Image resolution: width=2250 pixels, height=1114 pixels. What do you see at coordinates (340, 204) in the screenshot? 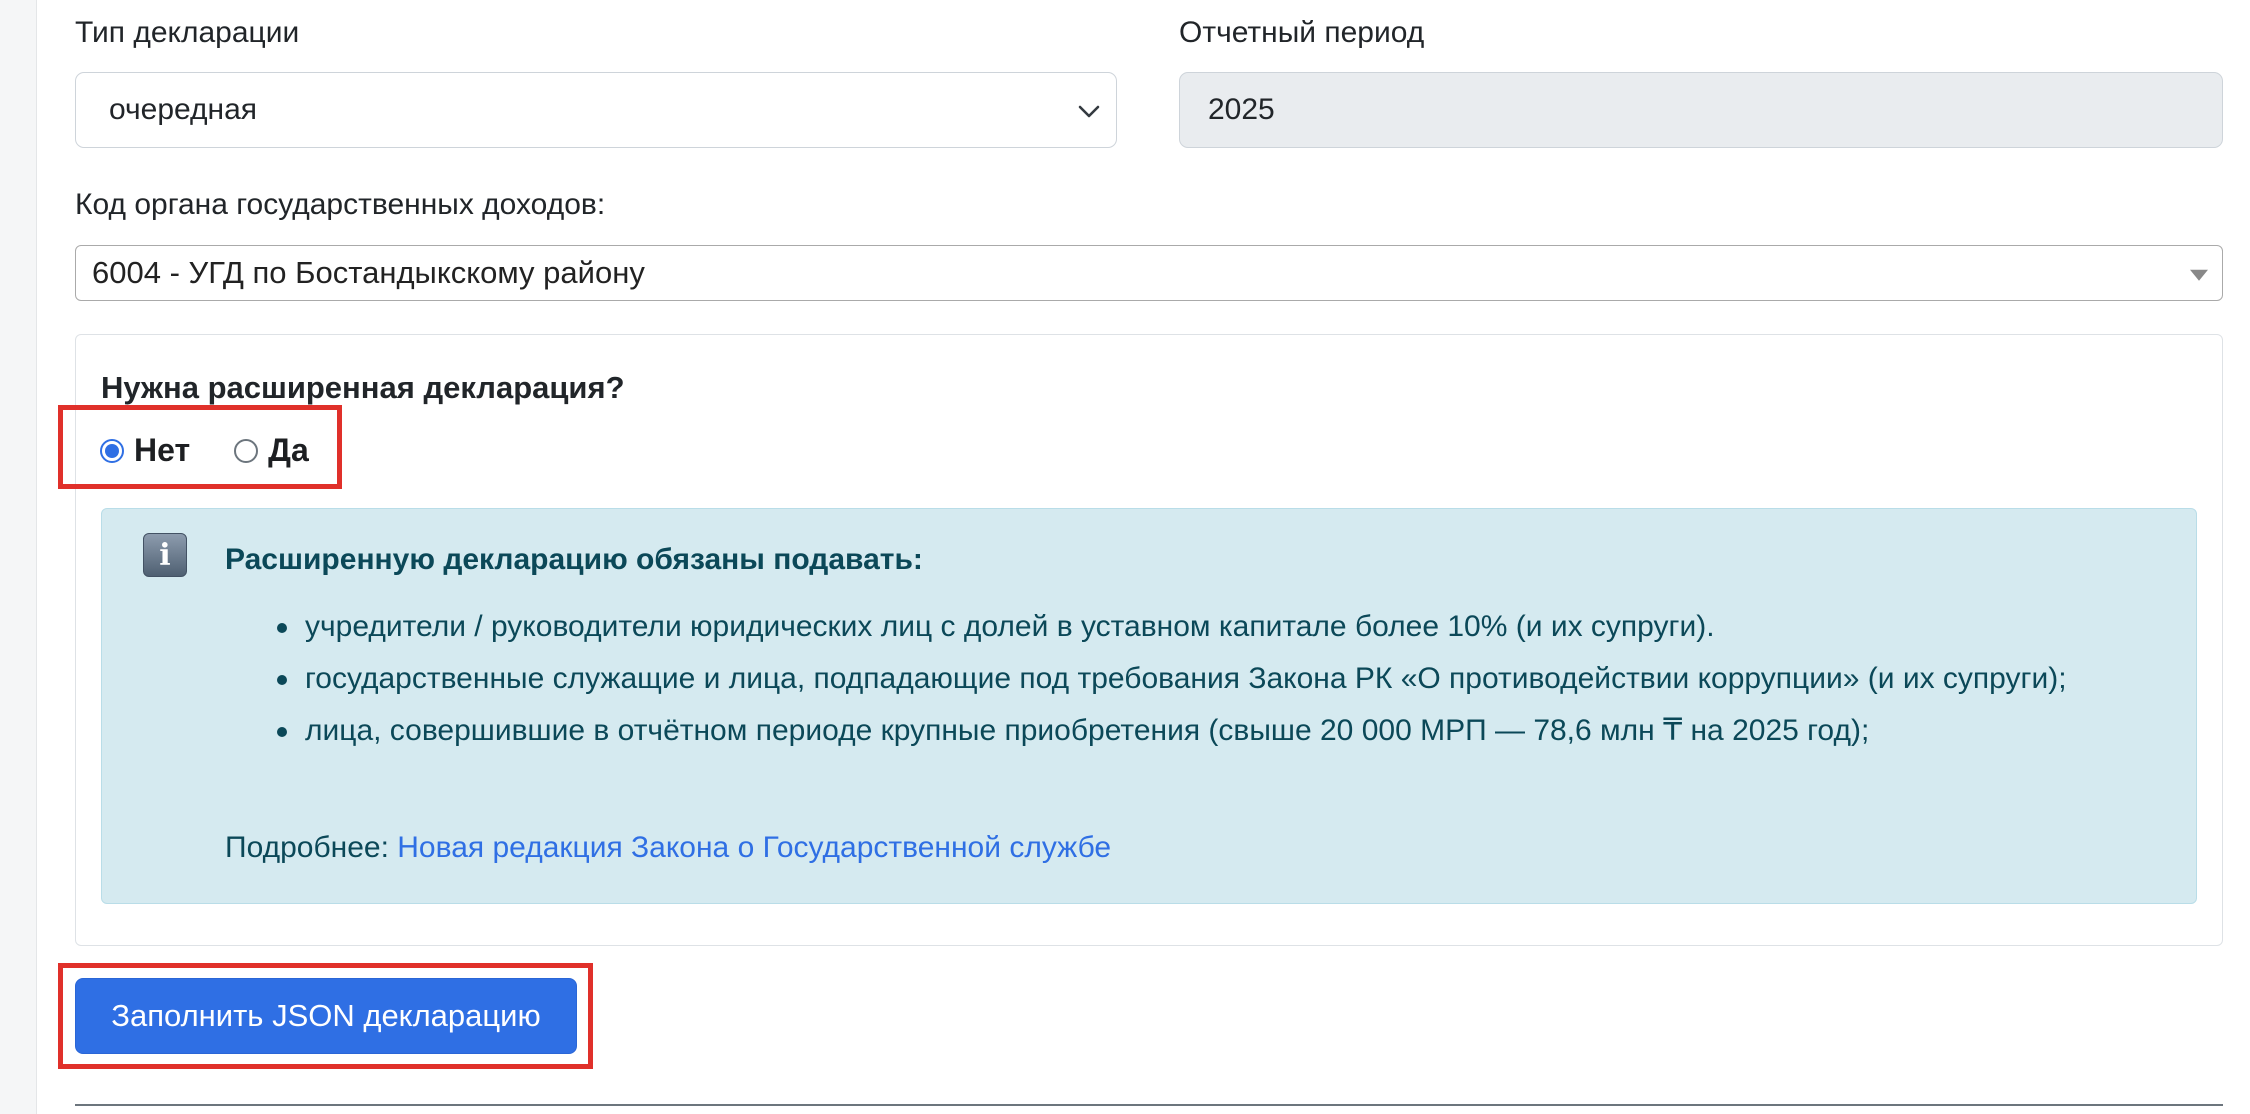
I see `tax-authority-label: Код органа государственных доходов:` at bounding box center [340, 204].